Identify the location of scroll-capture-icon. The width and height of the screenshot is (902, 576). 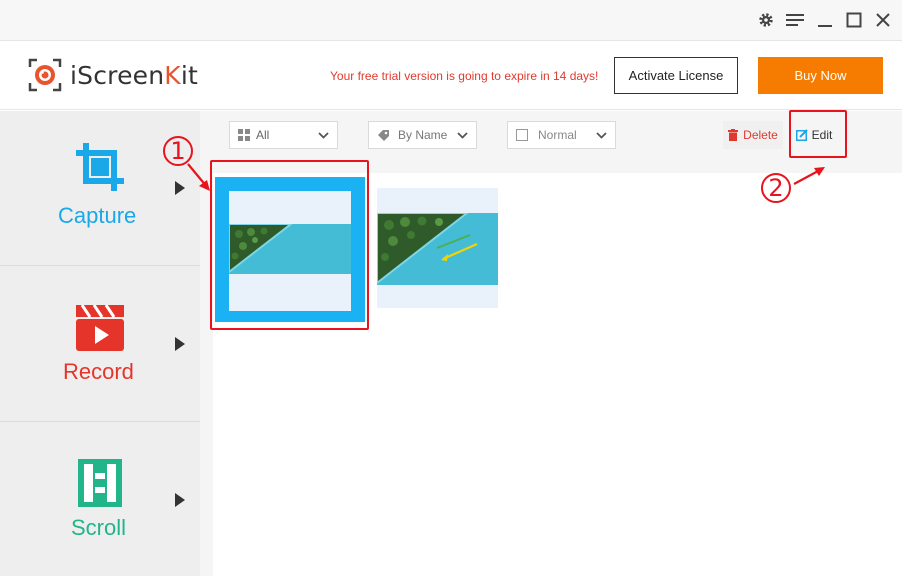
(100, 483).